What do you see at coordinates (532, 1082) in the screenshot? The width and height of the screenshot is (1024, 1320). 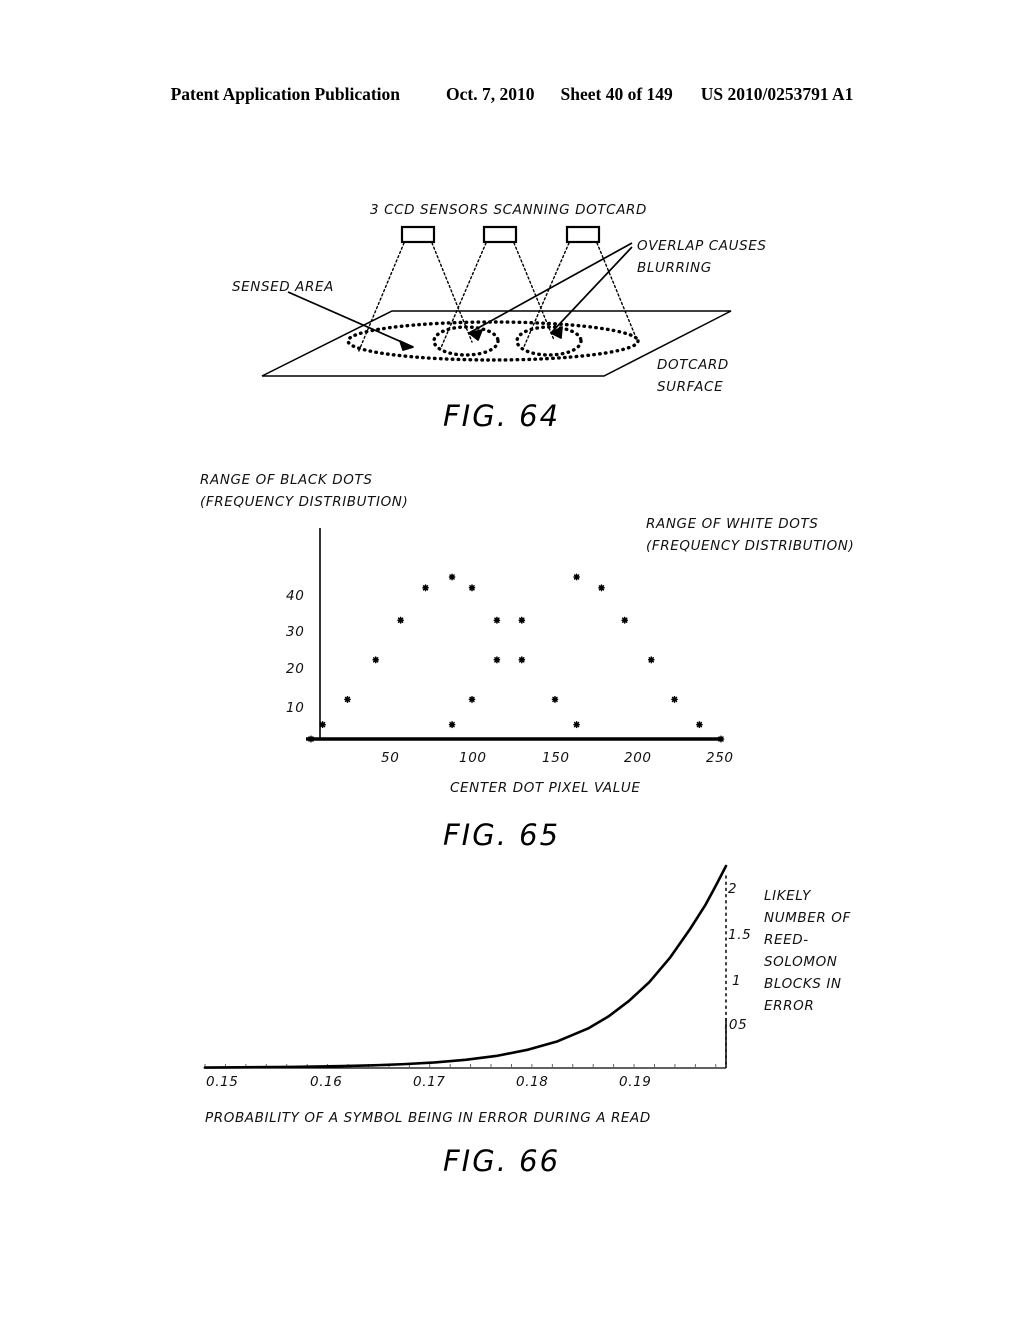 I see `fig66-xtick-0p18: 0.18` at bounding box center [532, 1082].